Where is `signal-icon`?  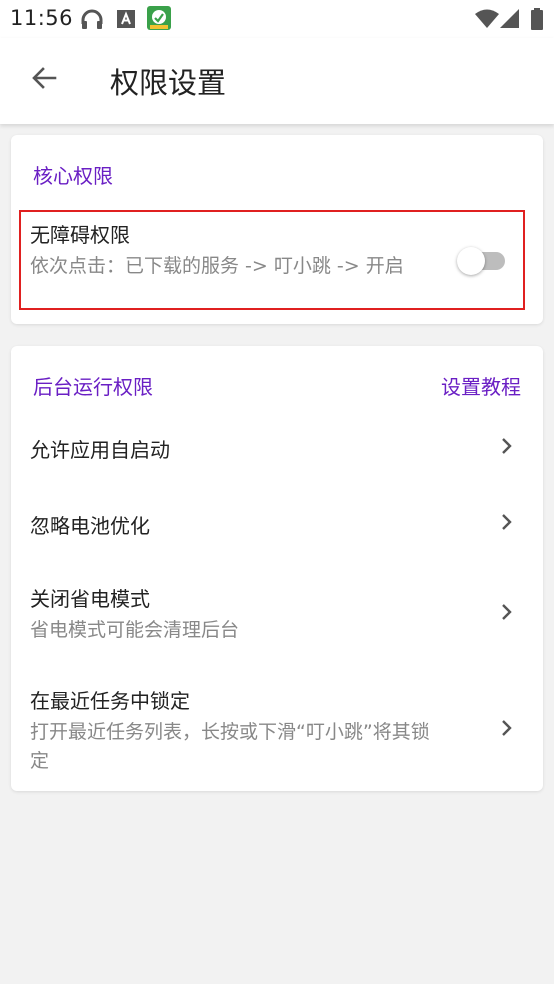 signal-icon is located at coordinates (510, 21).